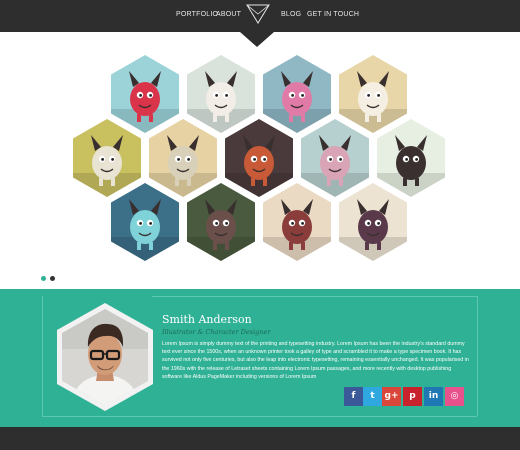 This screenshot has height=450, width=520. What do you see at coordinates (260, 438) in the screenshot?
I see `footer-bar` at bounding box center [260, 438].